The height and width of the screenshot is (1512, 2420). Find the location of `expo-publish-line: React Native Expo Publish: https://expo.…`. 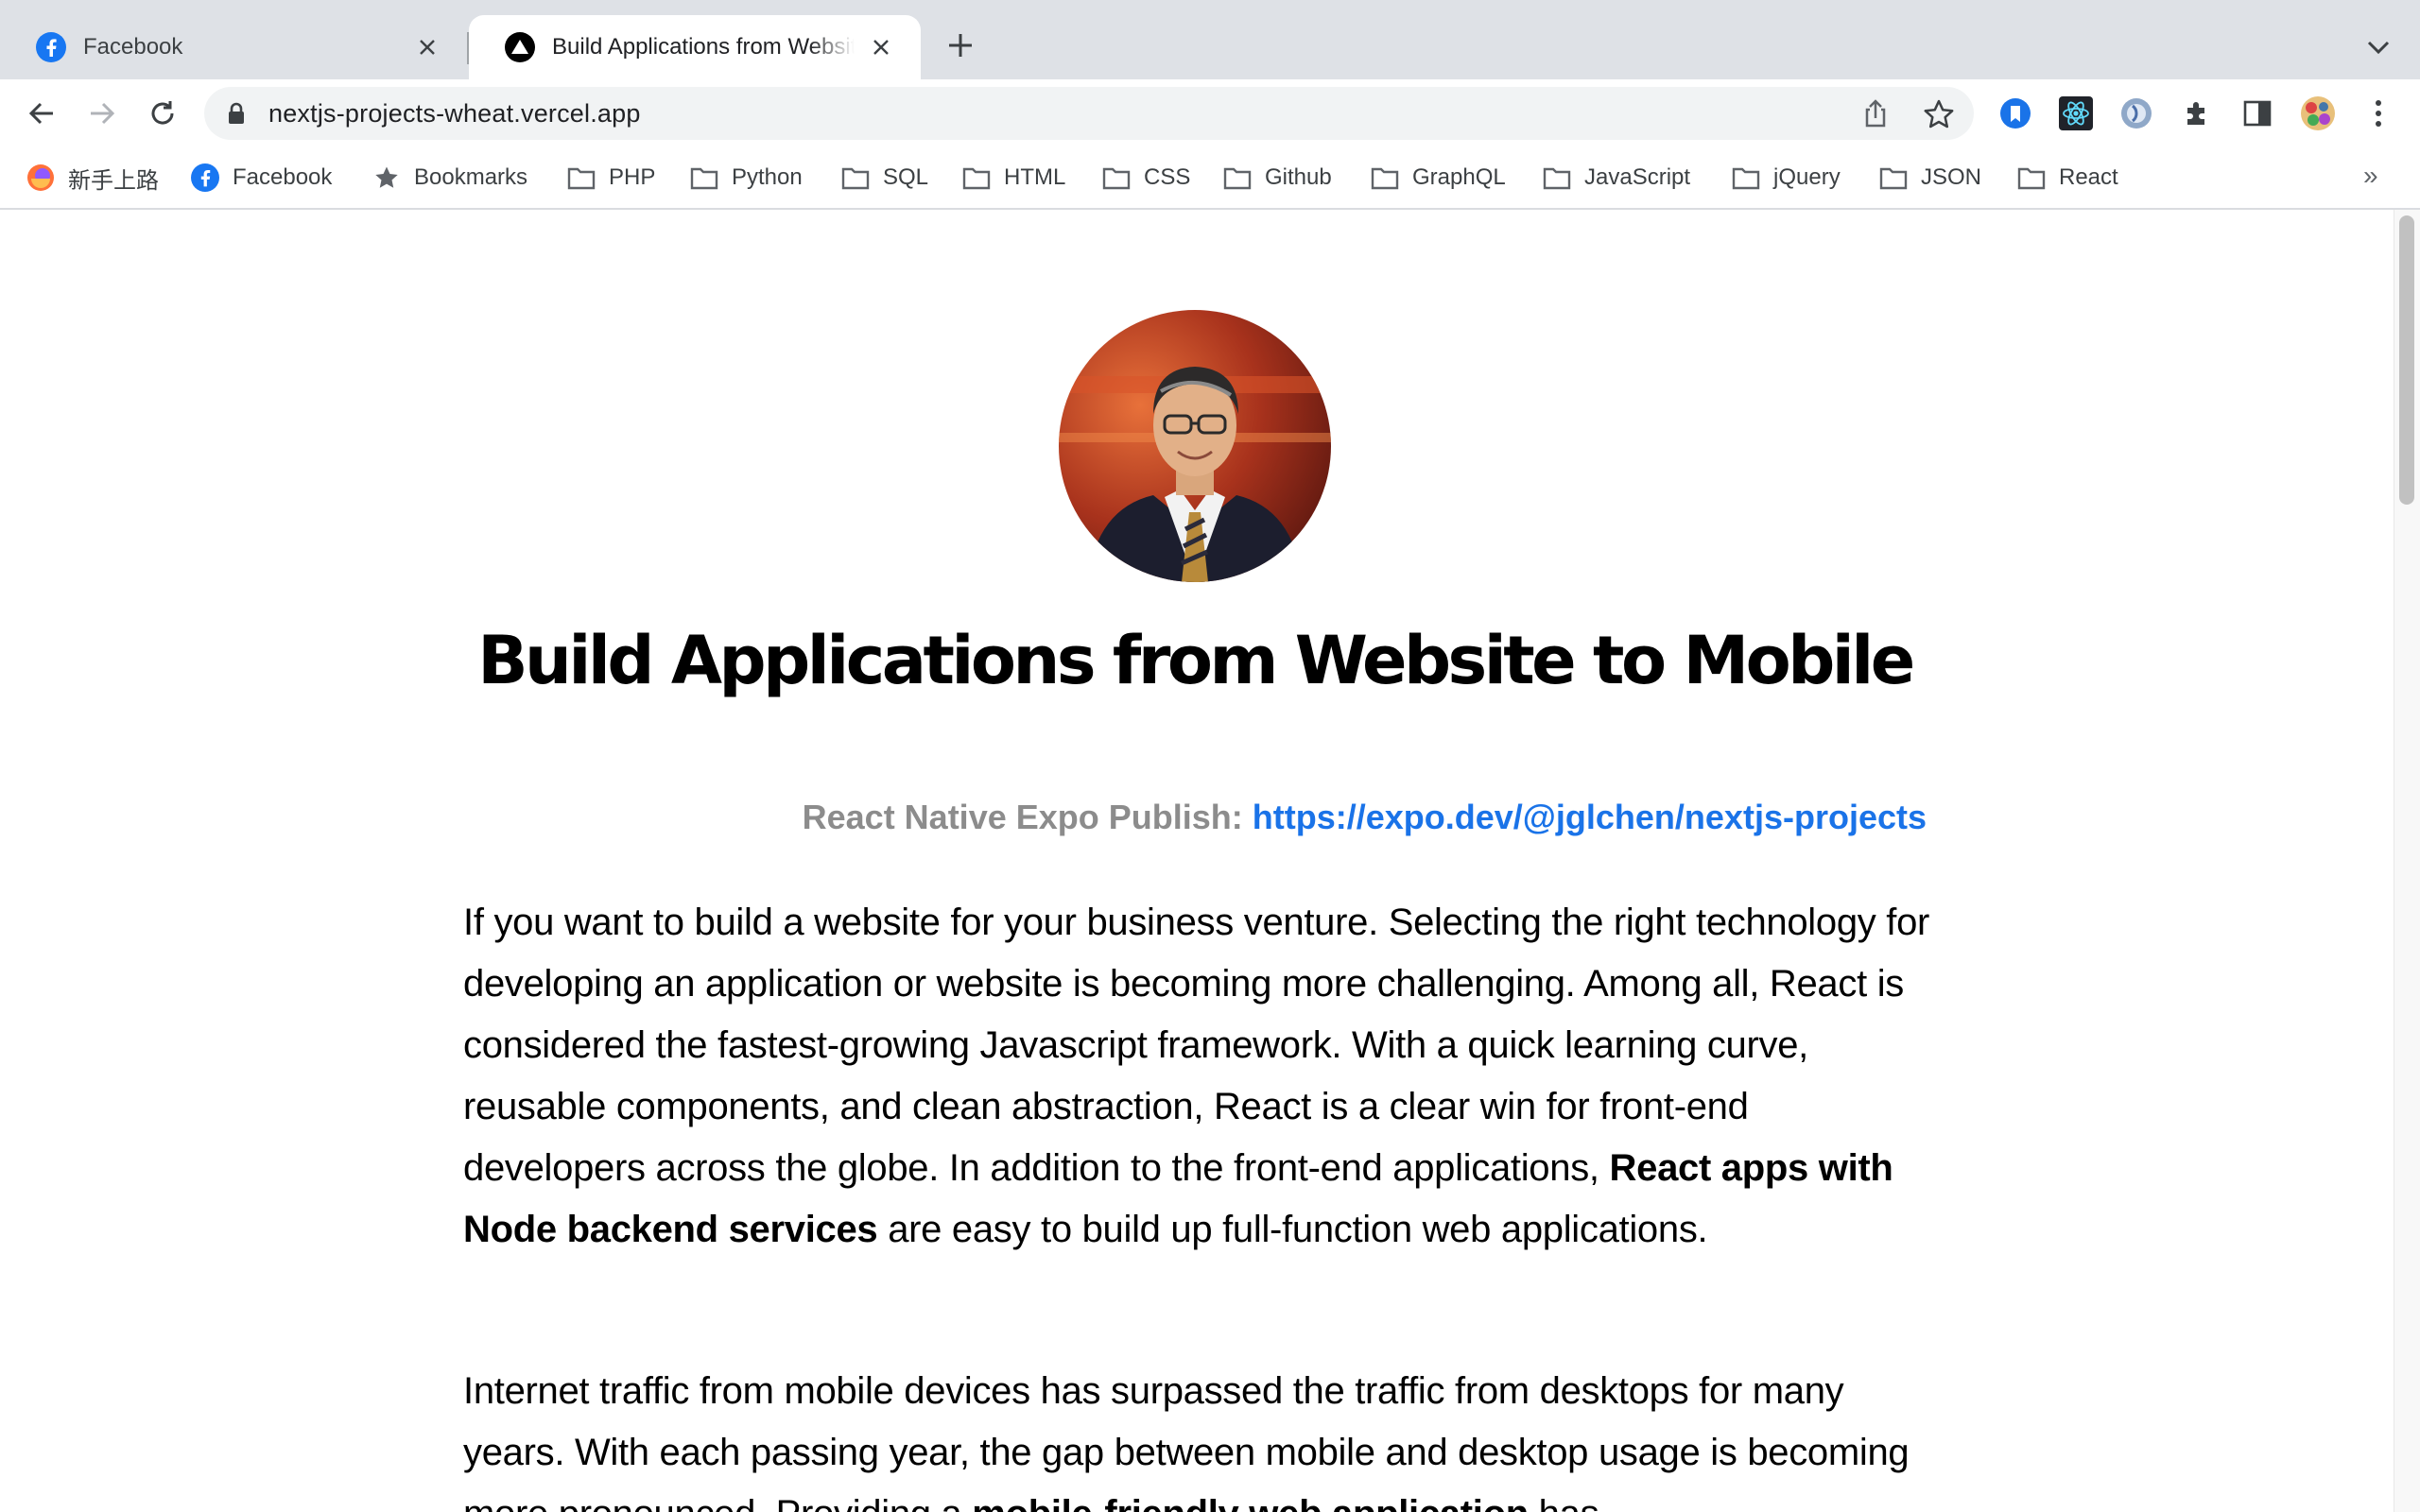

expo-publish-line: React Native Expo Publish: https://expo.… is located at coordinates (1195, 817).